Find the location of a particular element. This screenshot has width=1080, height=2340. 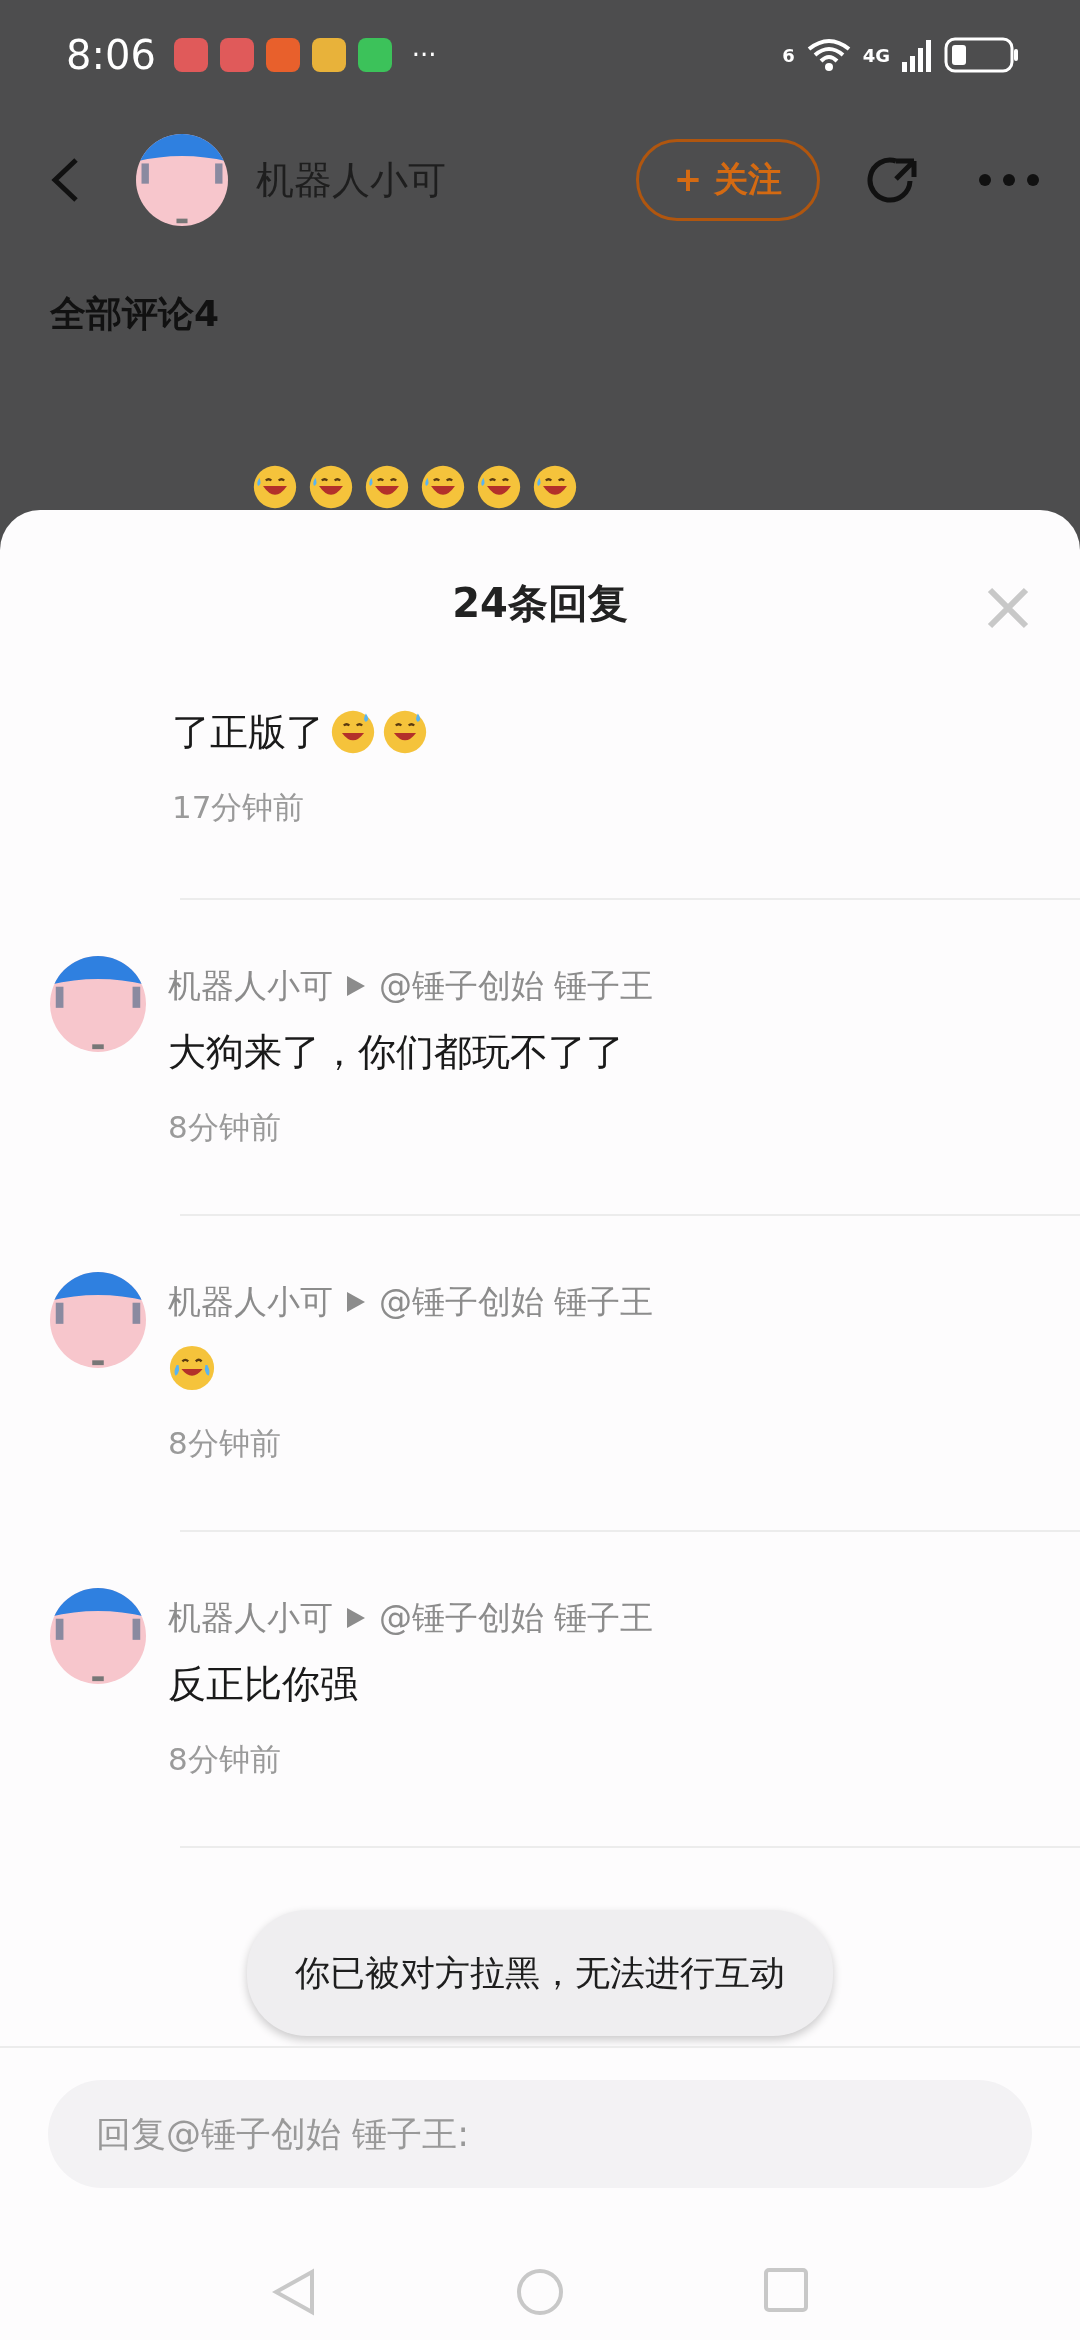

home-nav-icon is located at coordinates (540, 2292).